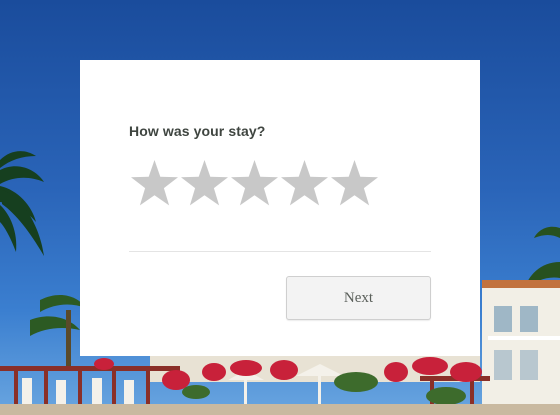 Image resolution: width=560 pixels, height=415 pixels. What do you see at coordinates (521, 347) in the screenshot?
I see `hotel-building-right` at bounding box center [521, 347].